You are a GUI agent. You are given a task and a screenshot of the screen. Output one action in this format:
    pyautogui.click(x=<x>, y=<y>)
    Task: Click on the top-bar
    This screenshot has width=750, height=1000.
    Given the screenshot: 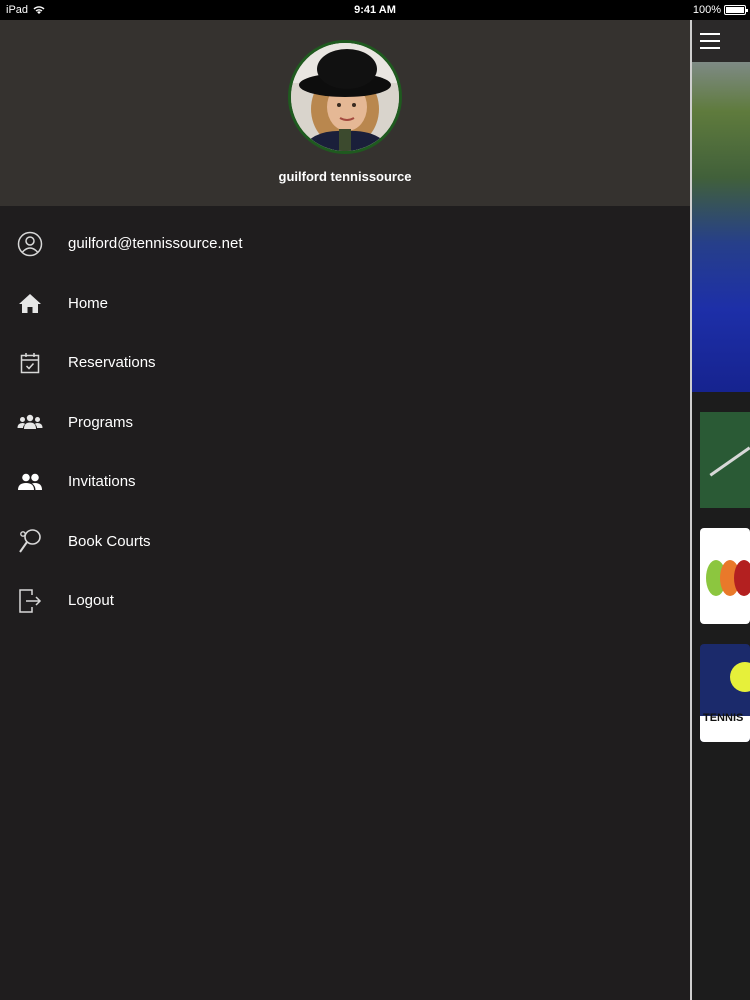 What is the action you would take?
    pyautogui.click(x=721, y=41)
    